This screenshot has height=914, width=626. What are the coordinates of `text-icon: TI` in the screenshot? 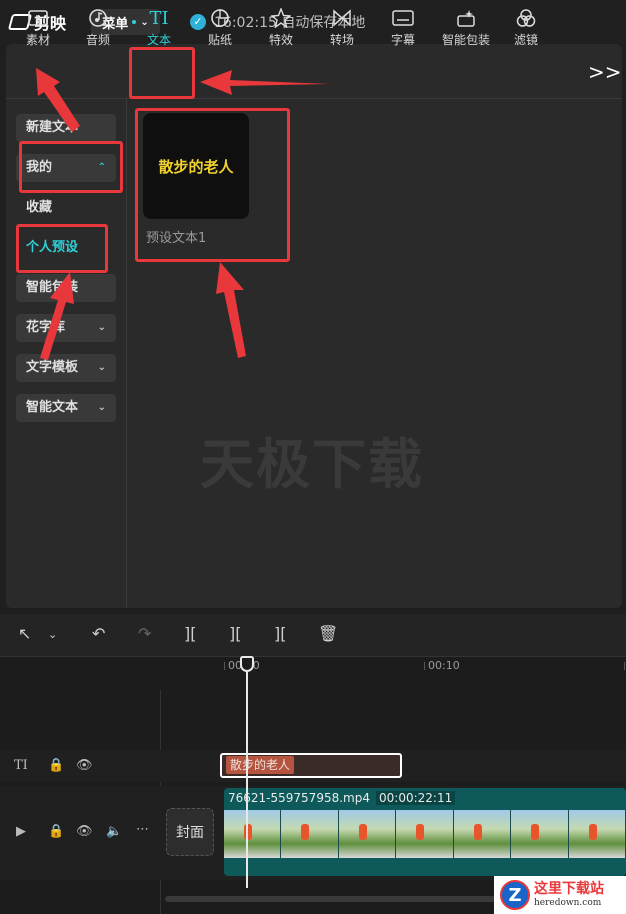 It's located at (159, 18).